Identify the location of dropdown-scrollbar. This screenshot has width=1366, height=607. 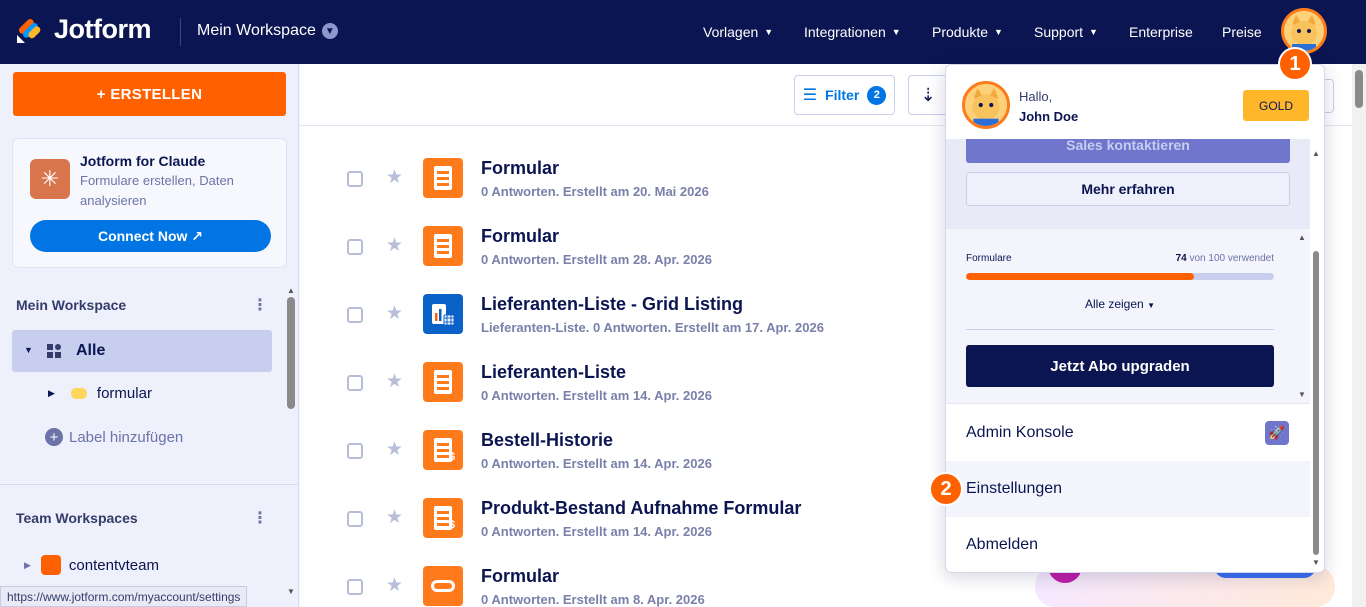
(1316, 403).